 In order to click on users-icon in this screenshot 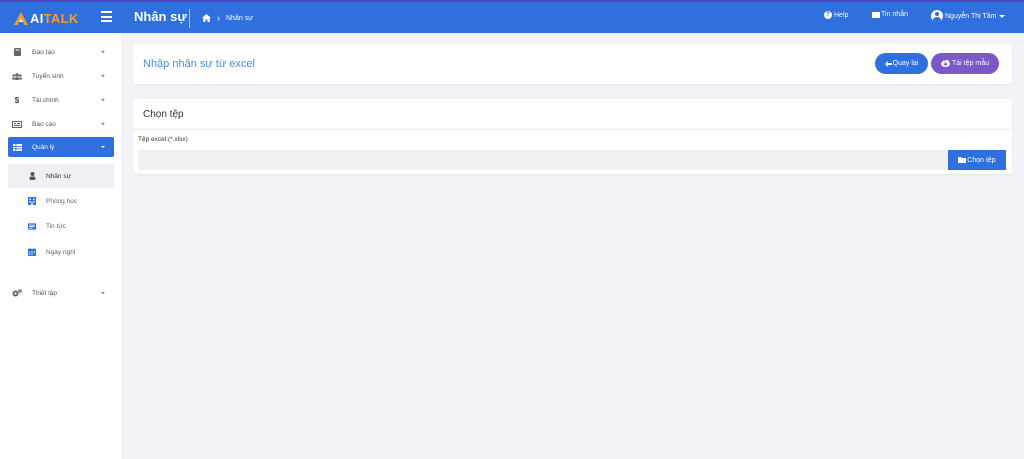, I will do `click(17, 76)`.